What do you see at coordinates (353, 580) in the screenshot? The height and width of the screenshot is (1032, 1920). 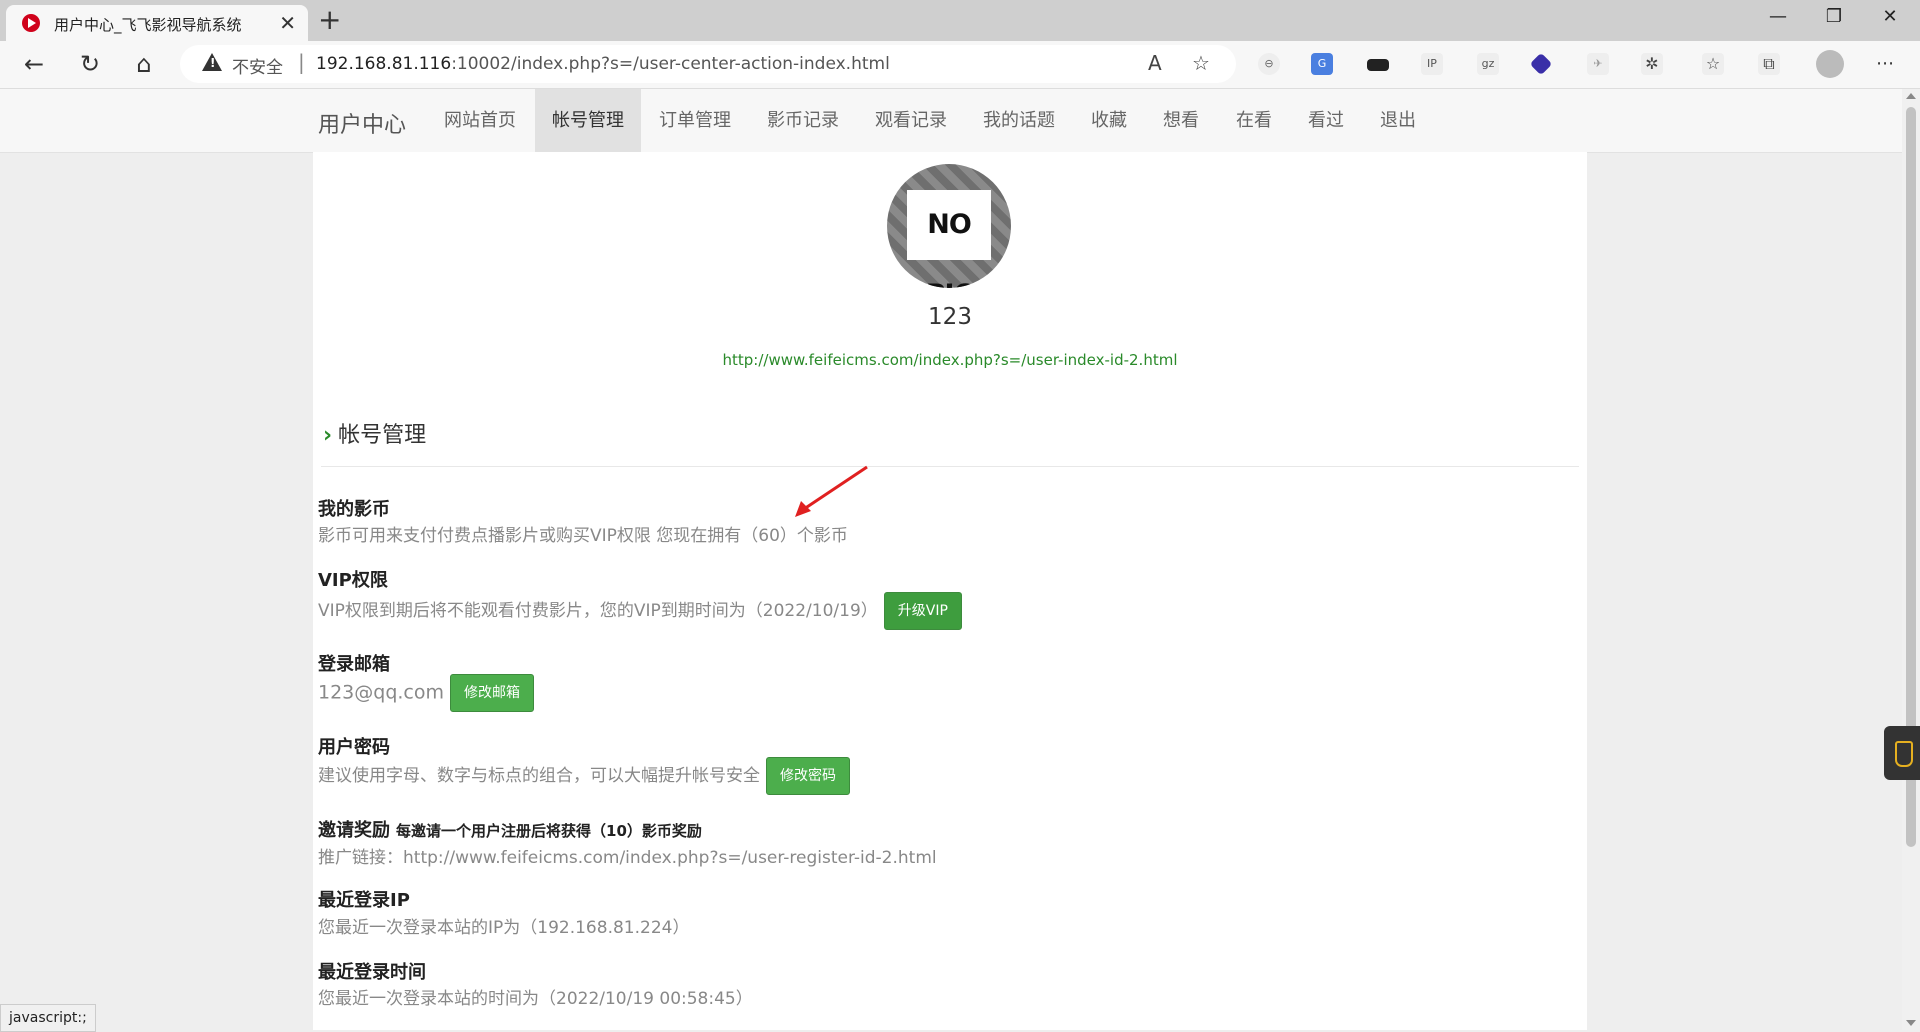 I see `vip-title: VIP权限` at bounding box center [353, 580].